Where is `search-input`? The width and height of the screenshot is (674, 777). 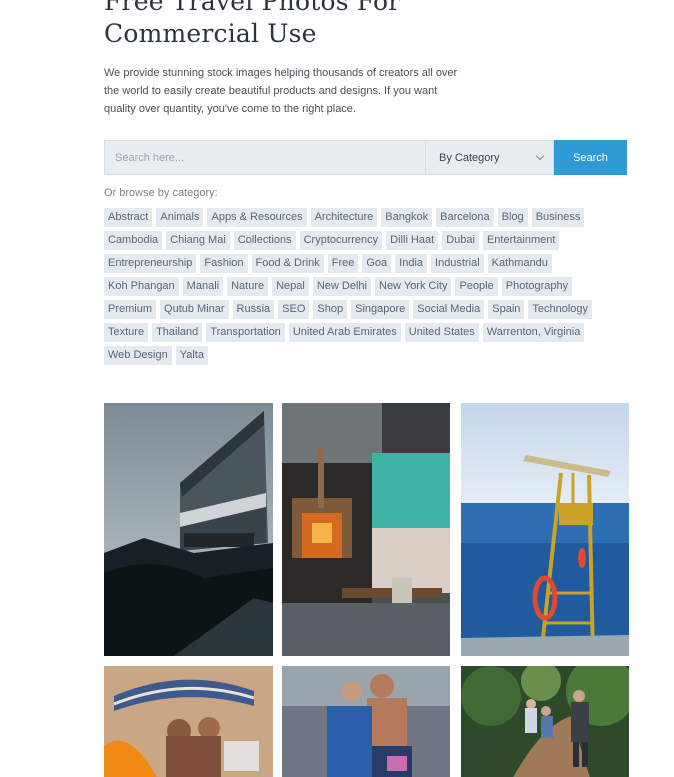
search-input is located at coordinates (264, 157).